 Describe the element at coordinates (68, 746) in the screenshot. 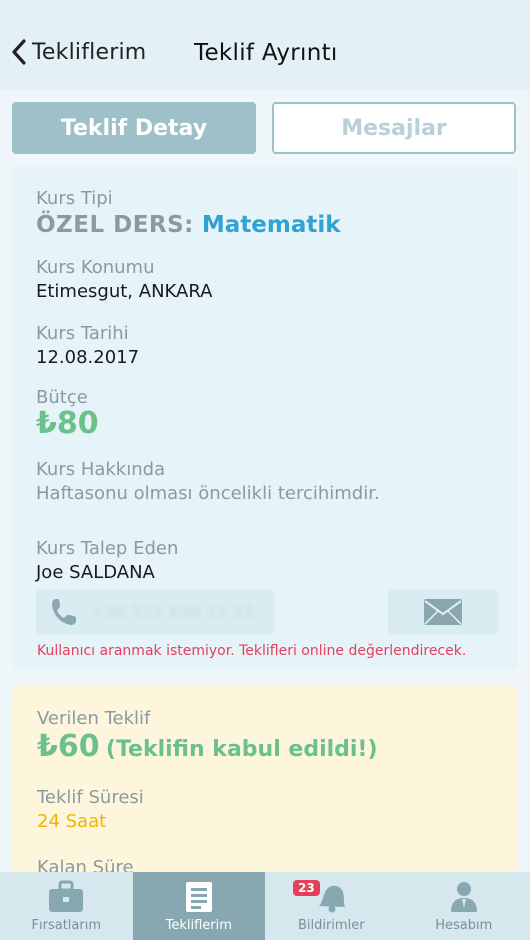

I see `given-offer-amount: ₺60` at that location.